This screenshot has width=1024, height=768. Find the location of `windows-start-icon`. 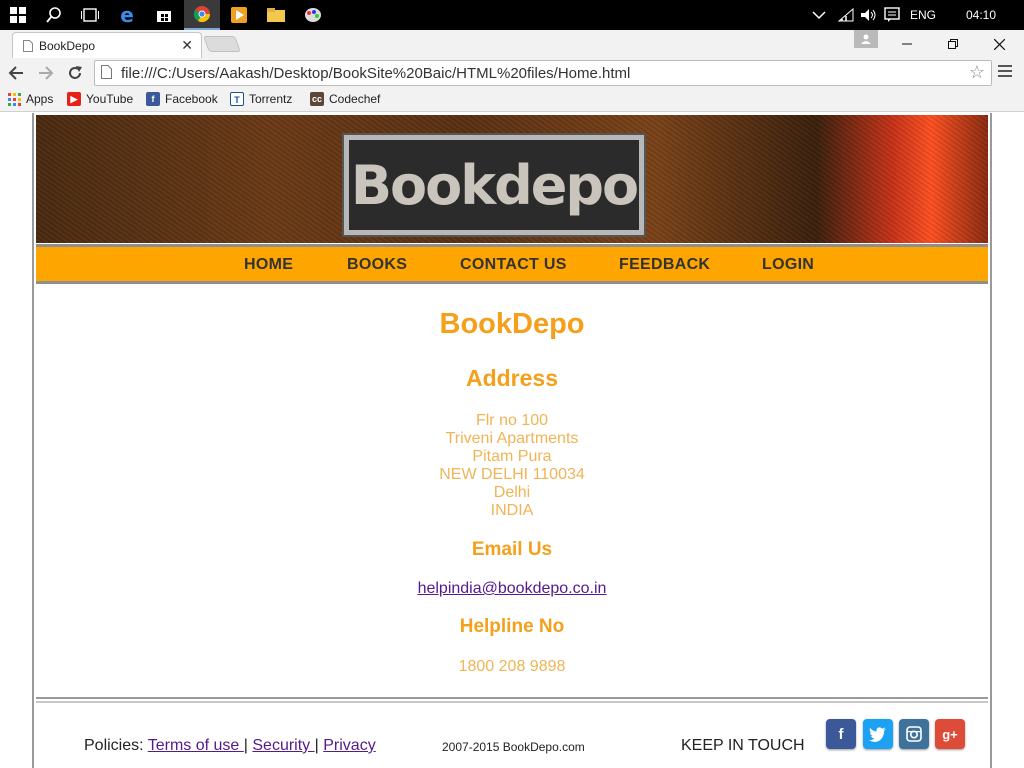

windows-start-icon is located at coordinates (18, 15).